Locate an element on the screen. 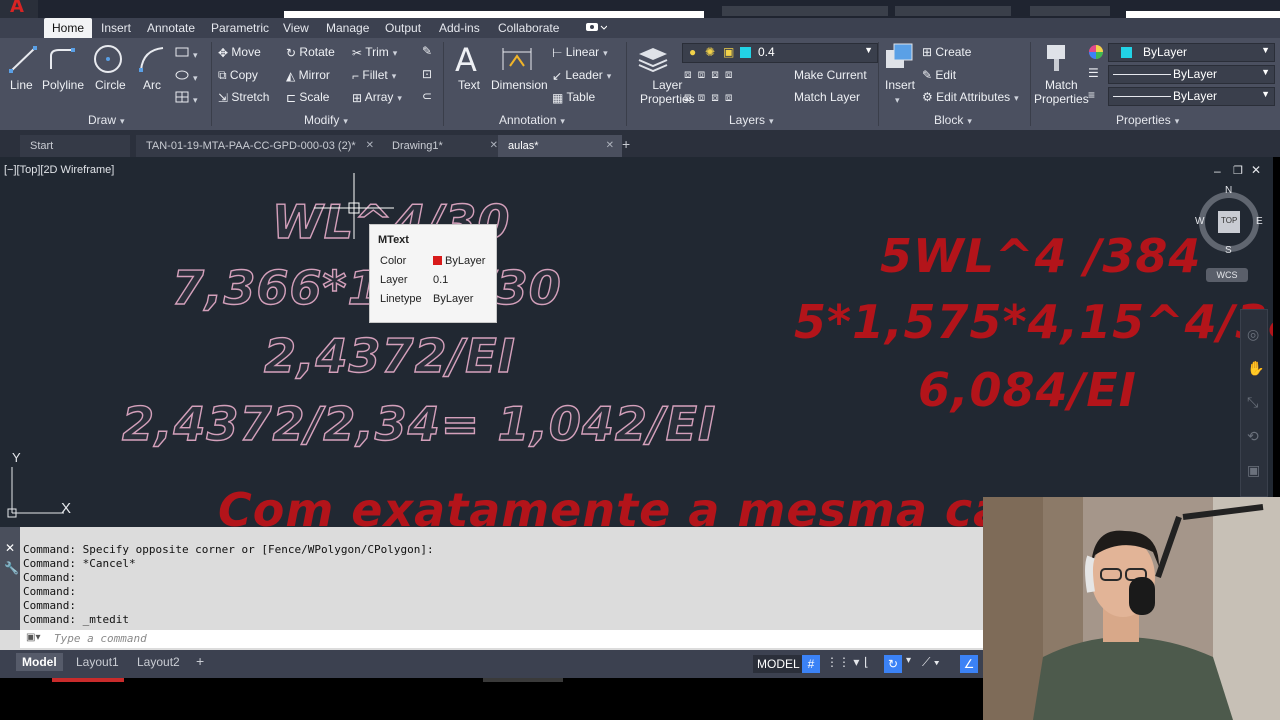 Image resolution: width=1280 pixels, height=720 pixels. chevron-down-icon: ▾ is located at coordinates (908, 660).